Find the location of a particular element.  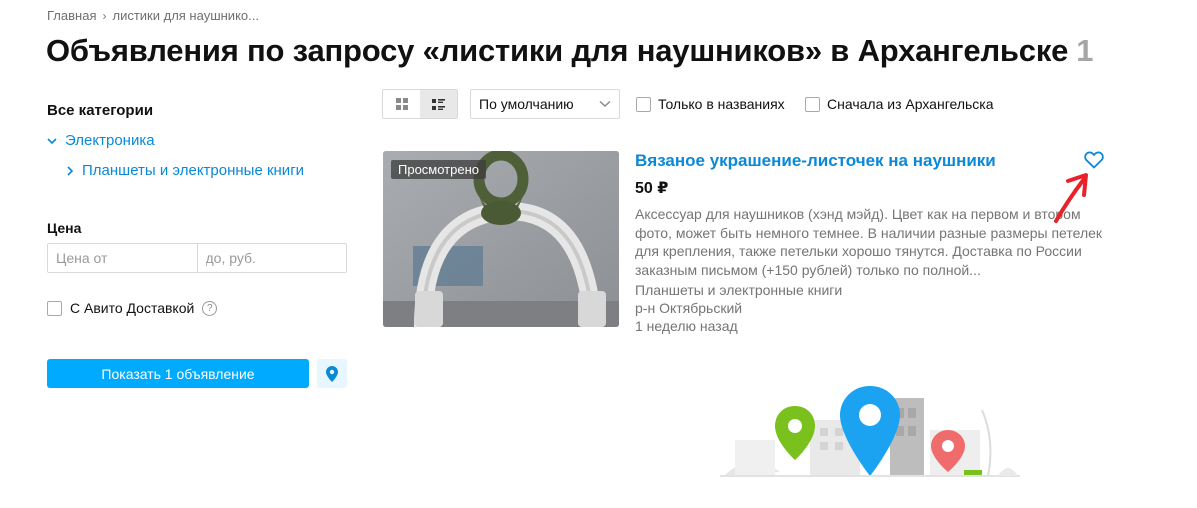

list-view-icon is located at coordinates (438, 104).